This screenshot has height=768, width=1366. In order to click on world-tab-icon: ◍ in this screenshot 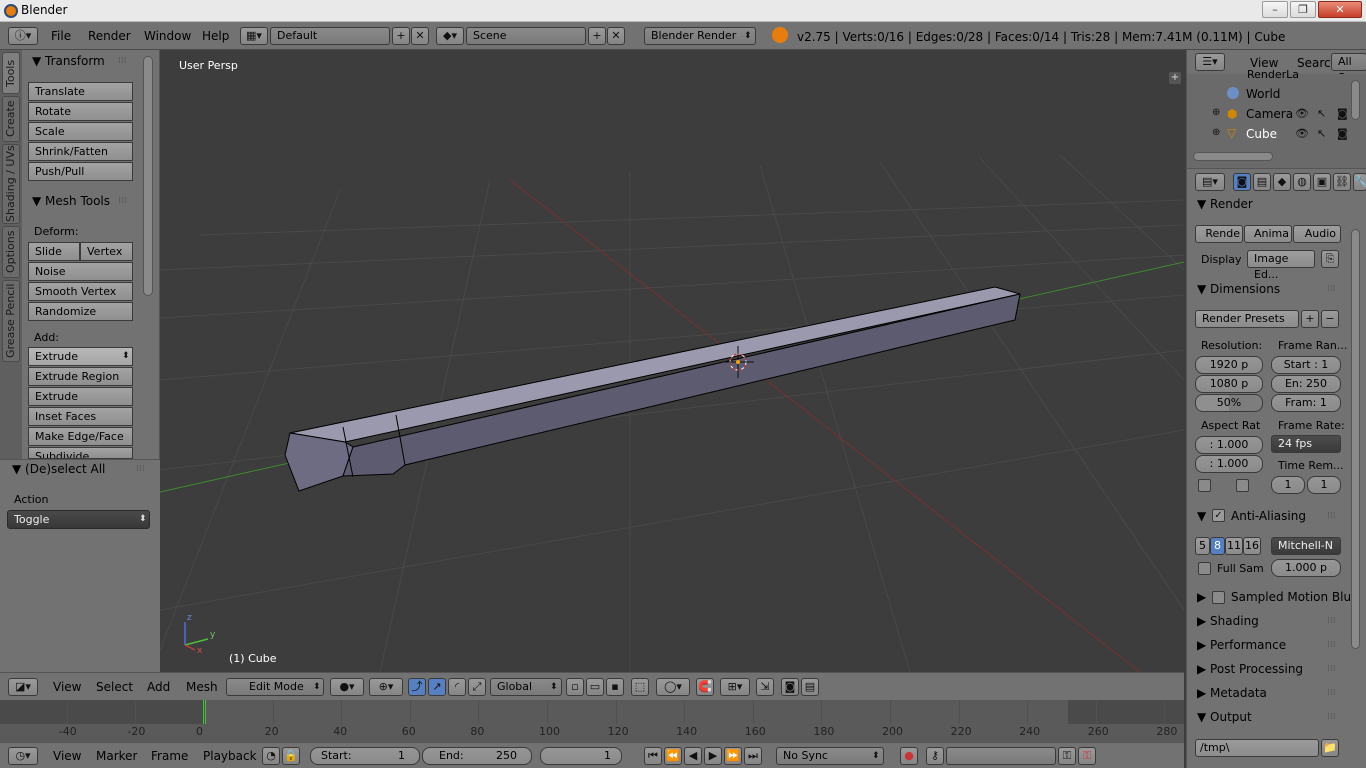, I will do `click(1302, 182)`.